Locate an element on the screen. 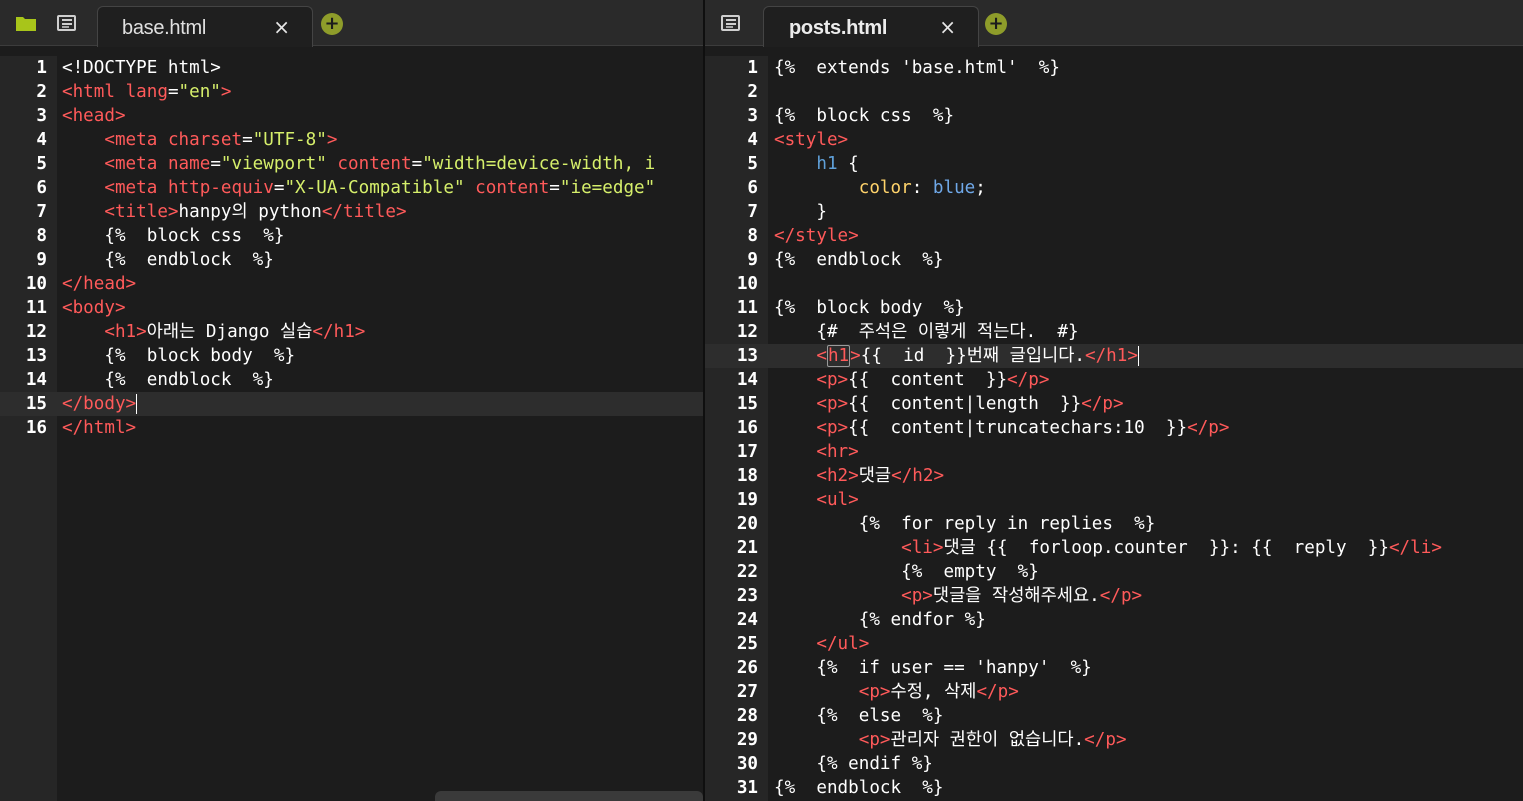 This screenshot has height=801, width=1523. code-line: 7 } is located at coordinates (1114, 212).